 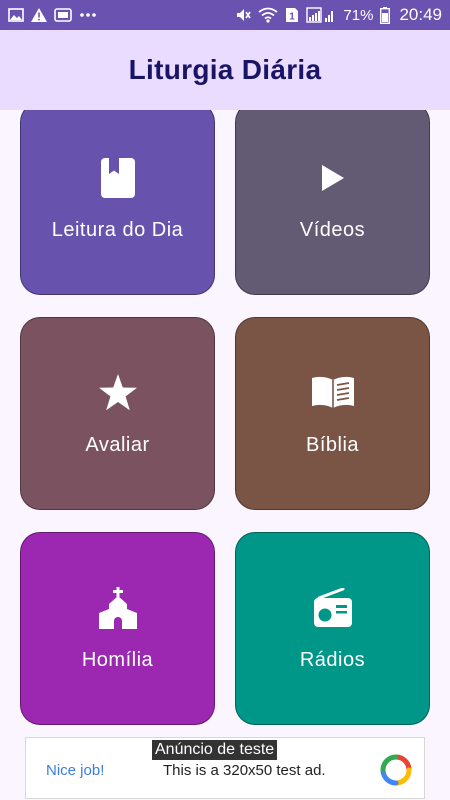 What do you see at coordinates (333, 393) in the screenshot?
I see `open-book-icon` at bounding box center [333, 393].